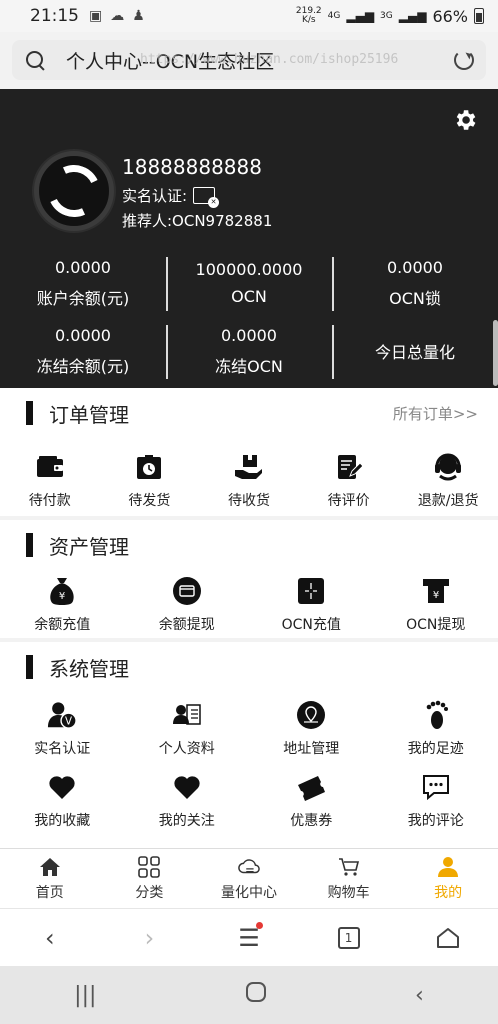  I want to click on tab-home: 首页, so click(50, 878).